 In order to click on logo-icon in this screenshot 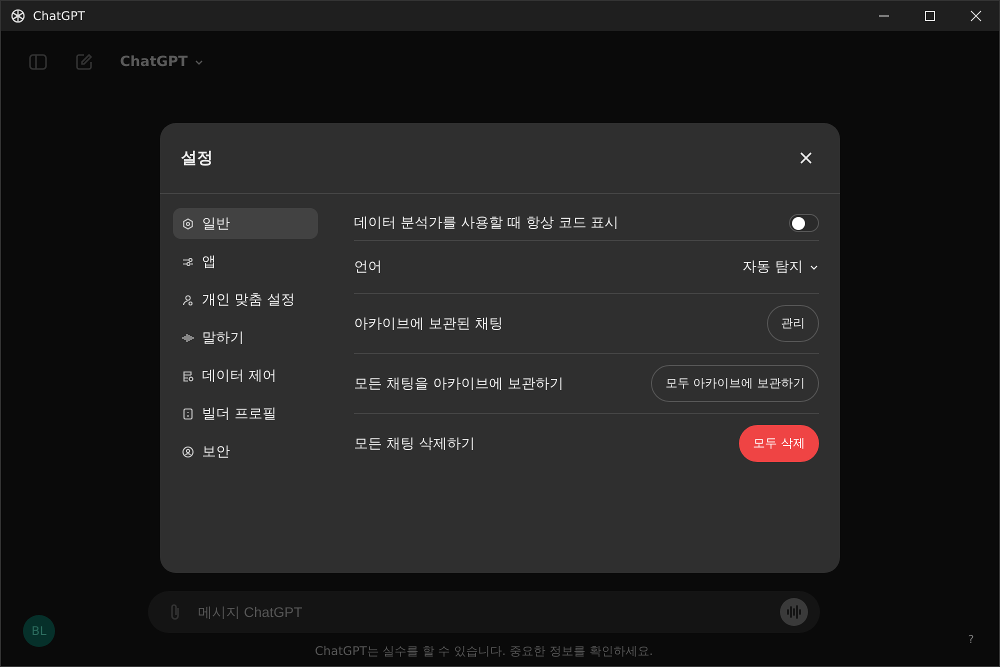, I will do `click(18, 16)`.